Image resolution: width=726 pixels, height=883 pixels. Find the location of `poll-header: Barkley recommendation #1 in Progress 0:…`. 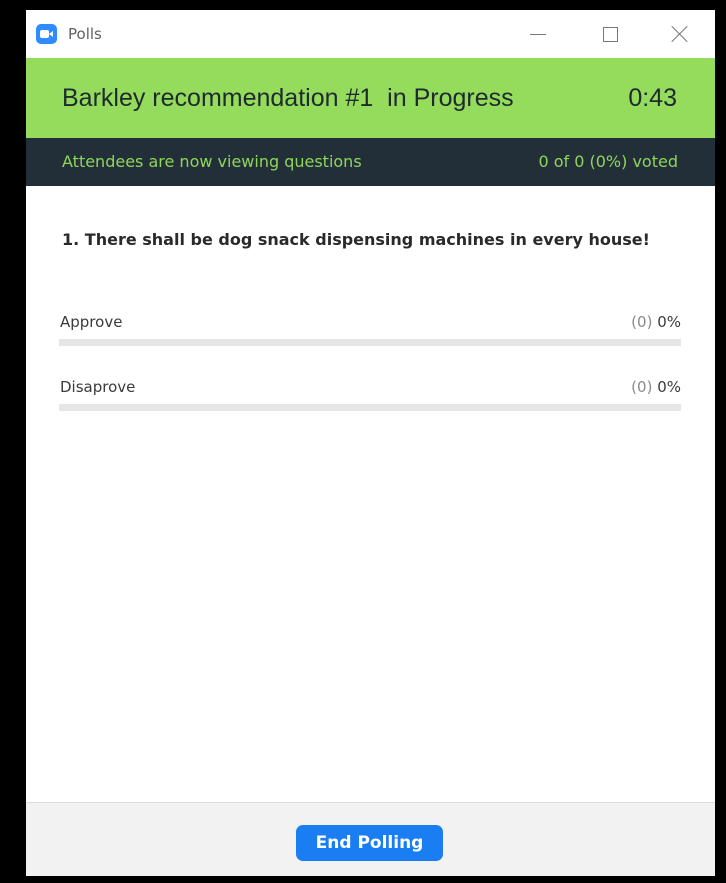

poll-header: Barkley recommendation #1 in Progress 0:… is located at coordinates (370, 98).